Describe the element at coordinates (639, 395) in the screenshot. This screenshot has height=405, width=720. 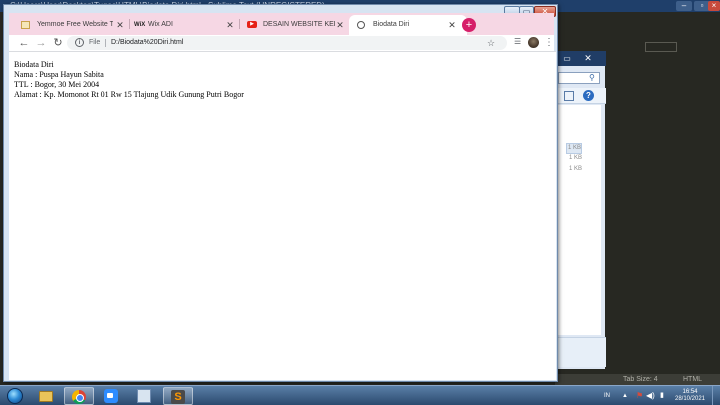
I see `action-center-flag-icon: ⚑` at that location.